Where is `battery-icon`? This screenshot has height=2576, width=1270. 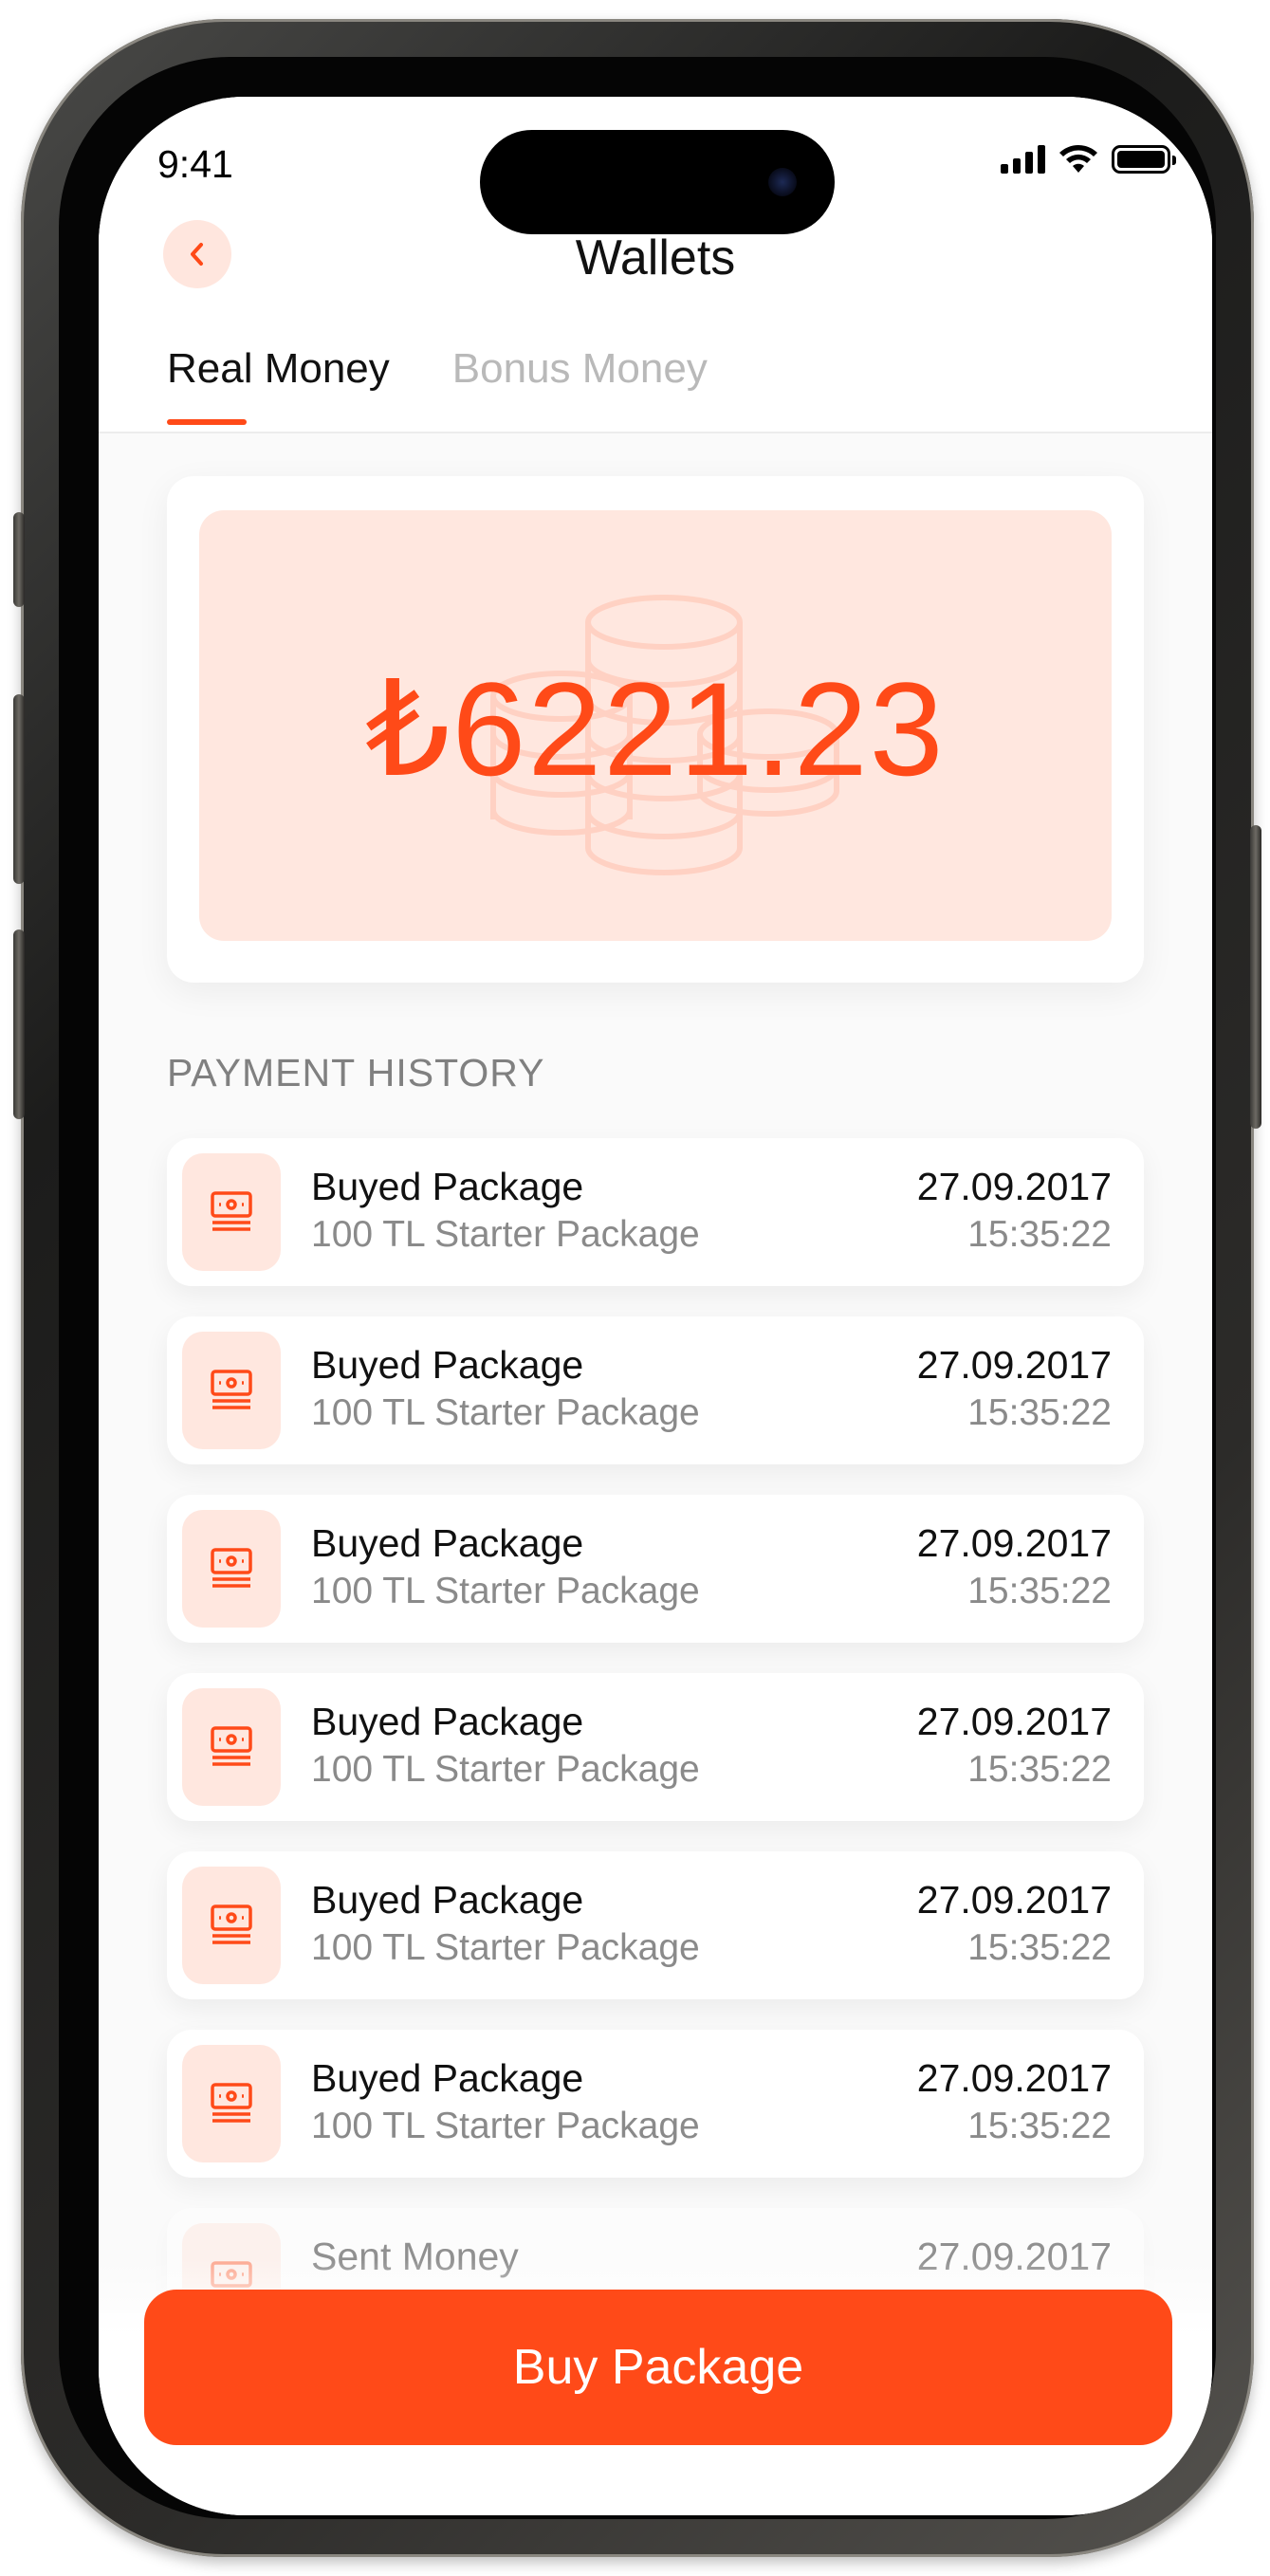 battery-icon is located at coordinates (1144, 159).